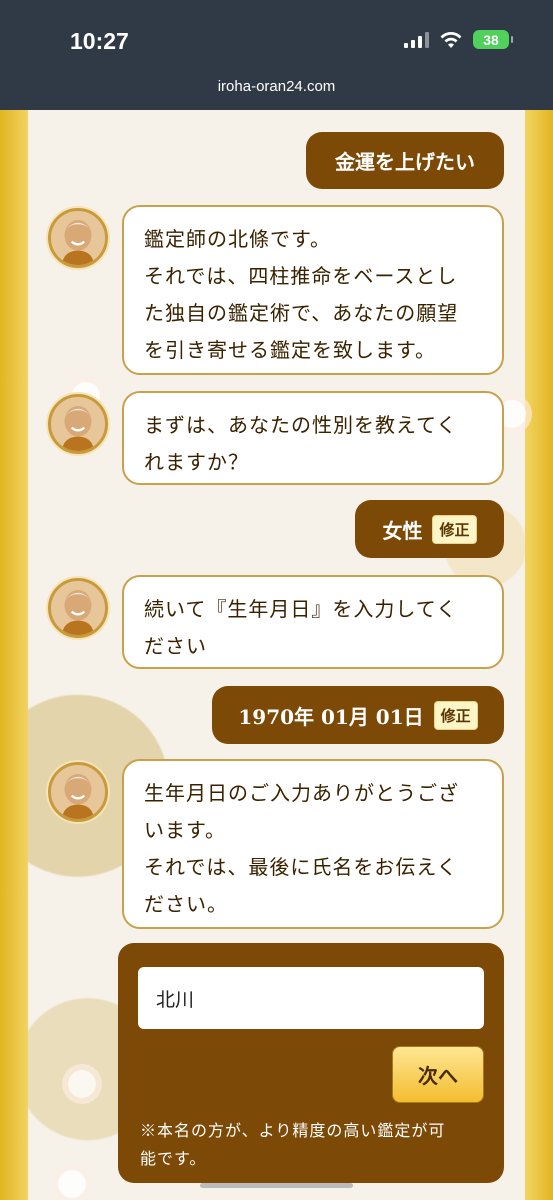  Describe the element at coordinates (301, 609) in the screenshot. I see `message-line: 続いて『生年月日』を入力してく` at that location.